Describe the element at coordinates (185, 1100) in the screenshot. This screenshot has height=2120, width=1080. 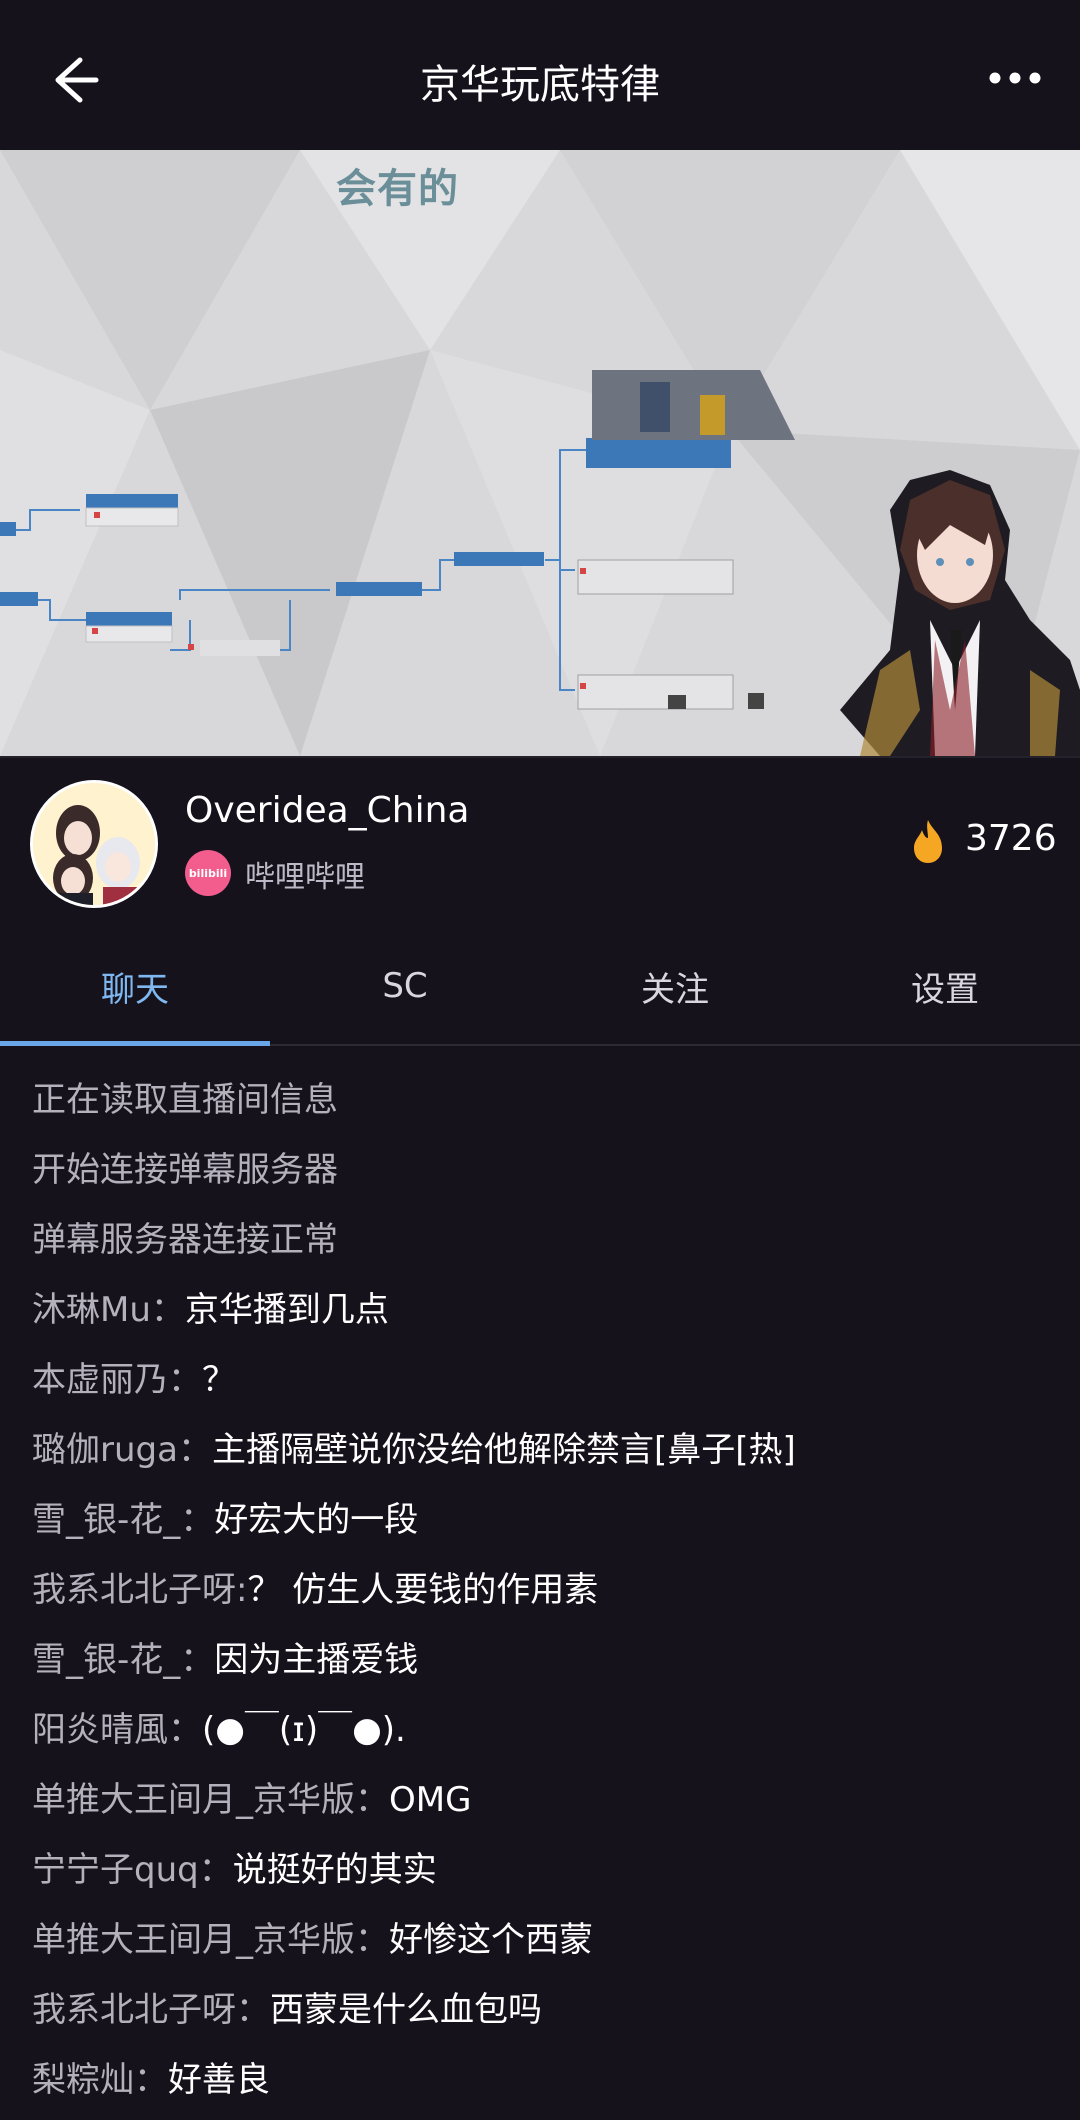
I see `system-message: 正在读取直播间信息` at that location.